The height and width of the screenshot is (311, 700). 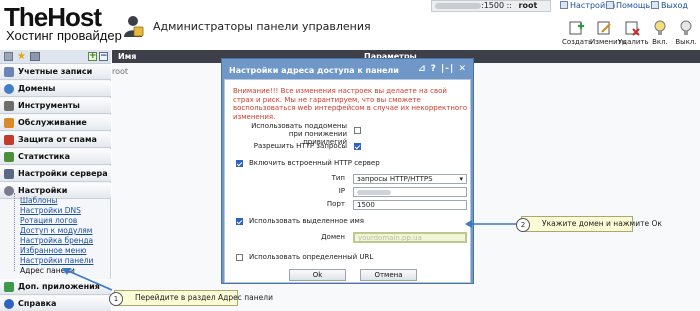 What do you see at coordinates (290, 255) in the screenshot?
I see `arrows-layer` at bounding box center [290, 255].